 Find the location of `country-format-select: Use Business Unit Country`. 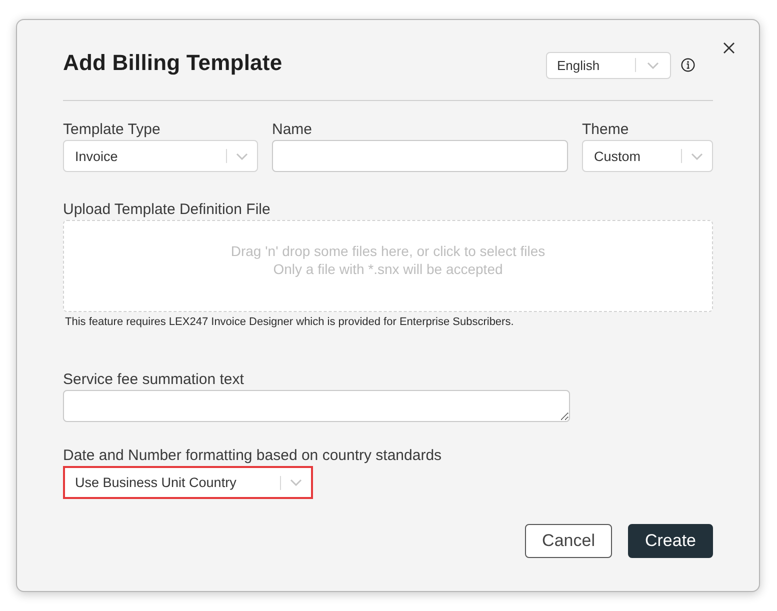

country-format-select: Use Business Unit Country is located at coordinates (188, 482).